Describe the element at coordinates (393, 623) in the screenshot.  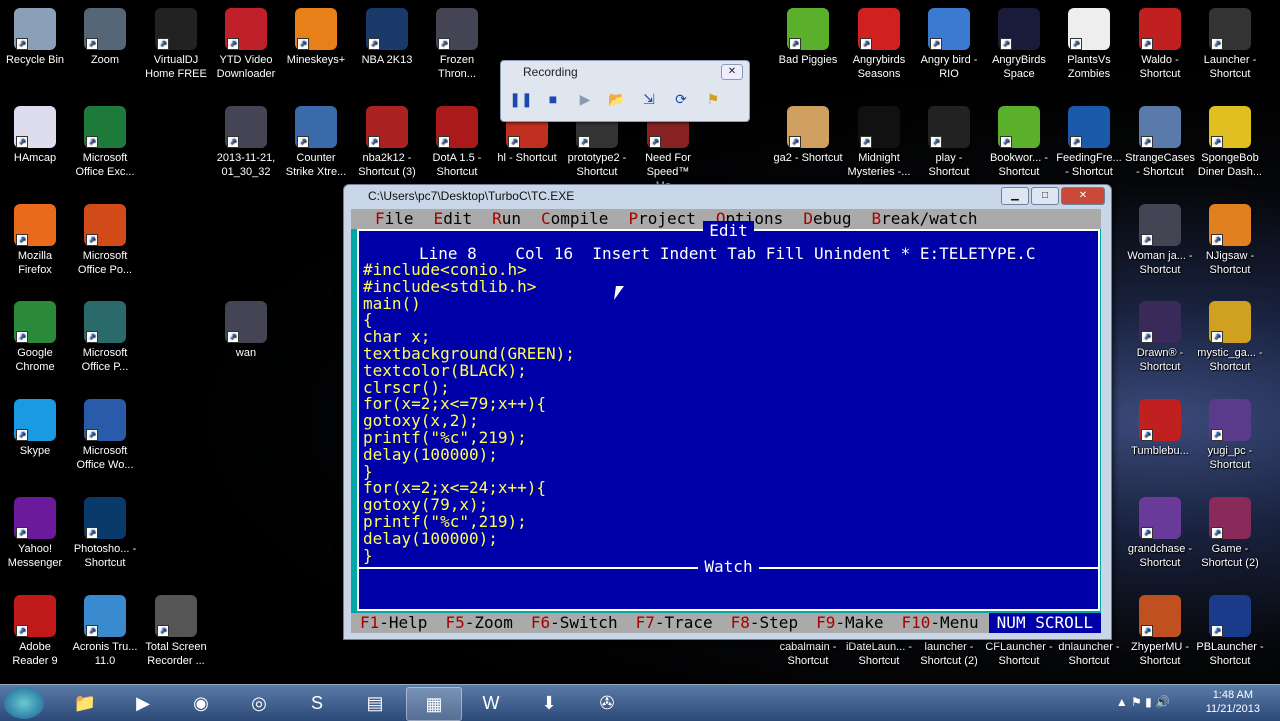
I see `fkey-item: F1-Help` at that location.